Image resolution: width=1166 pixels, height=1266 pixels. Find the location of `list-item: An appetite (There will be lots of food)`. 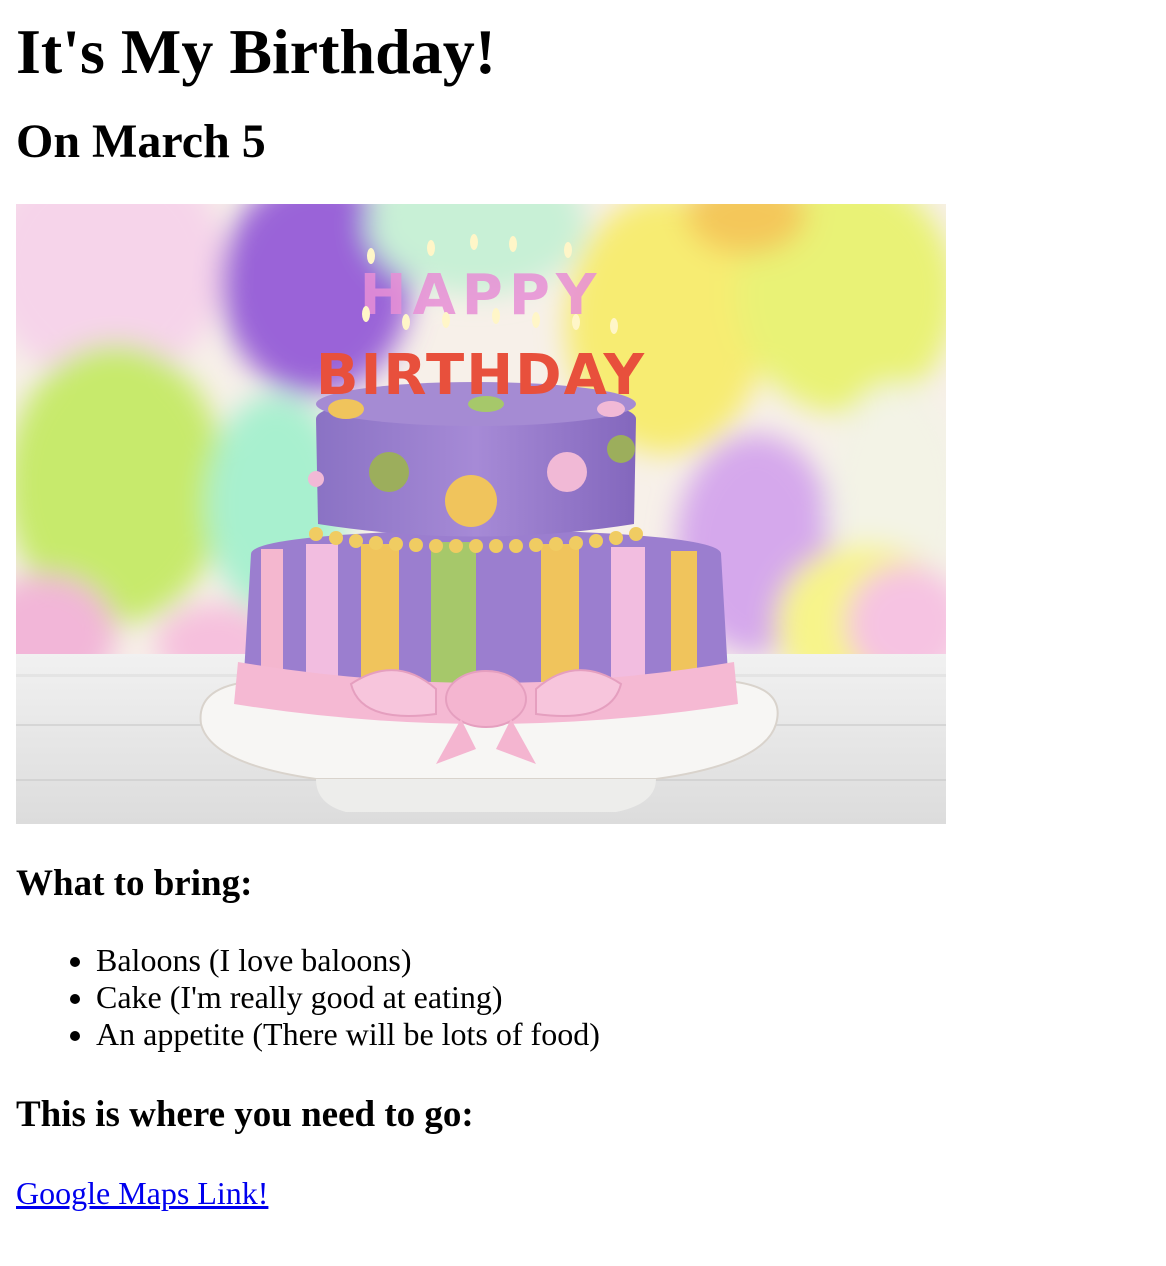

list-item: An appetite (There will be lots of food) is located at coordinates (623, 1034).